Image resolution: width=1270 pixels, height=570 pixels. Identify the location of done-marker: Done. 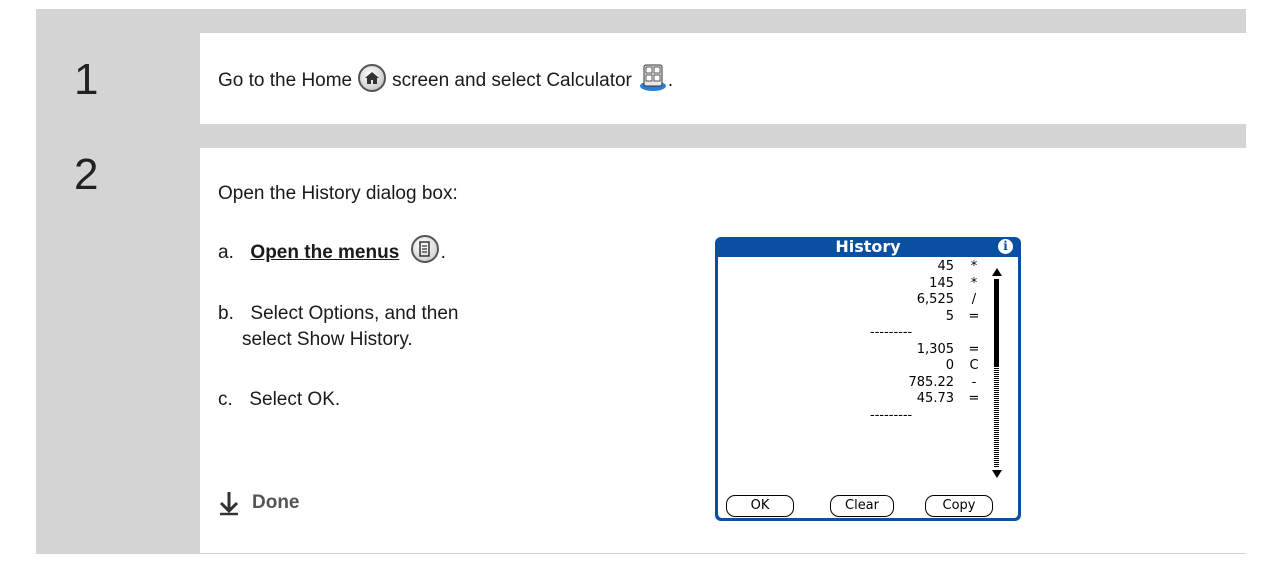
(259, 503).